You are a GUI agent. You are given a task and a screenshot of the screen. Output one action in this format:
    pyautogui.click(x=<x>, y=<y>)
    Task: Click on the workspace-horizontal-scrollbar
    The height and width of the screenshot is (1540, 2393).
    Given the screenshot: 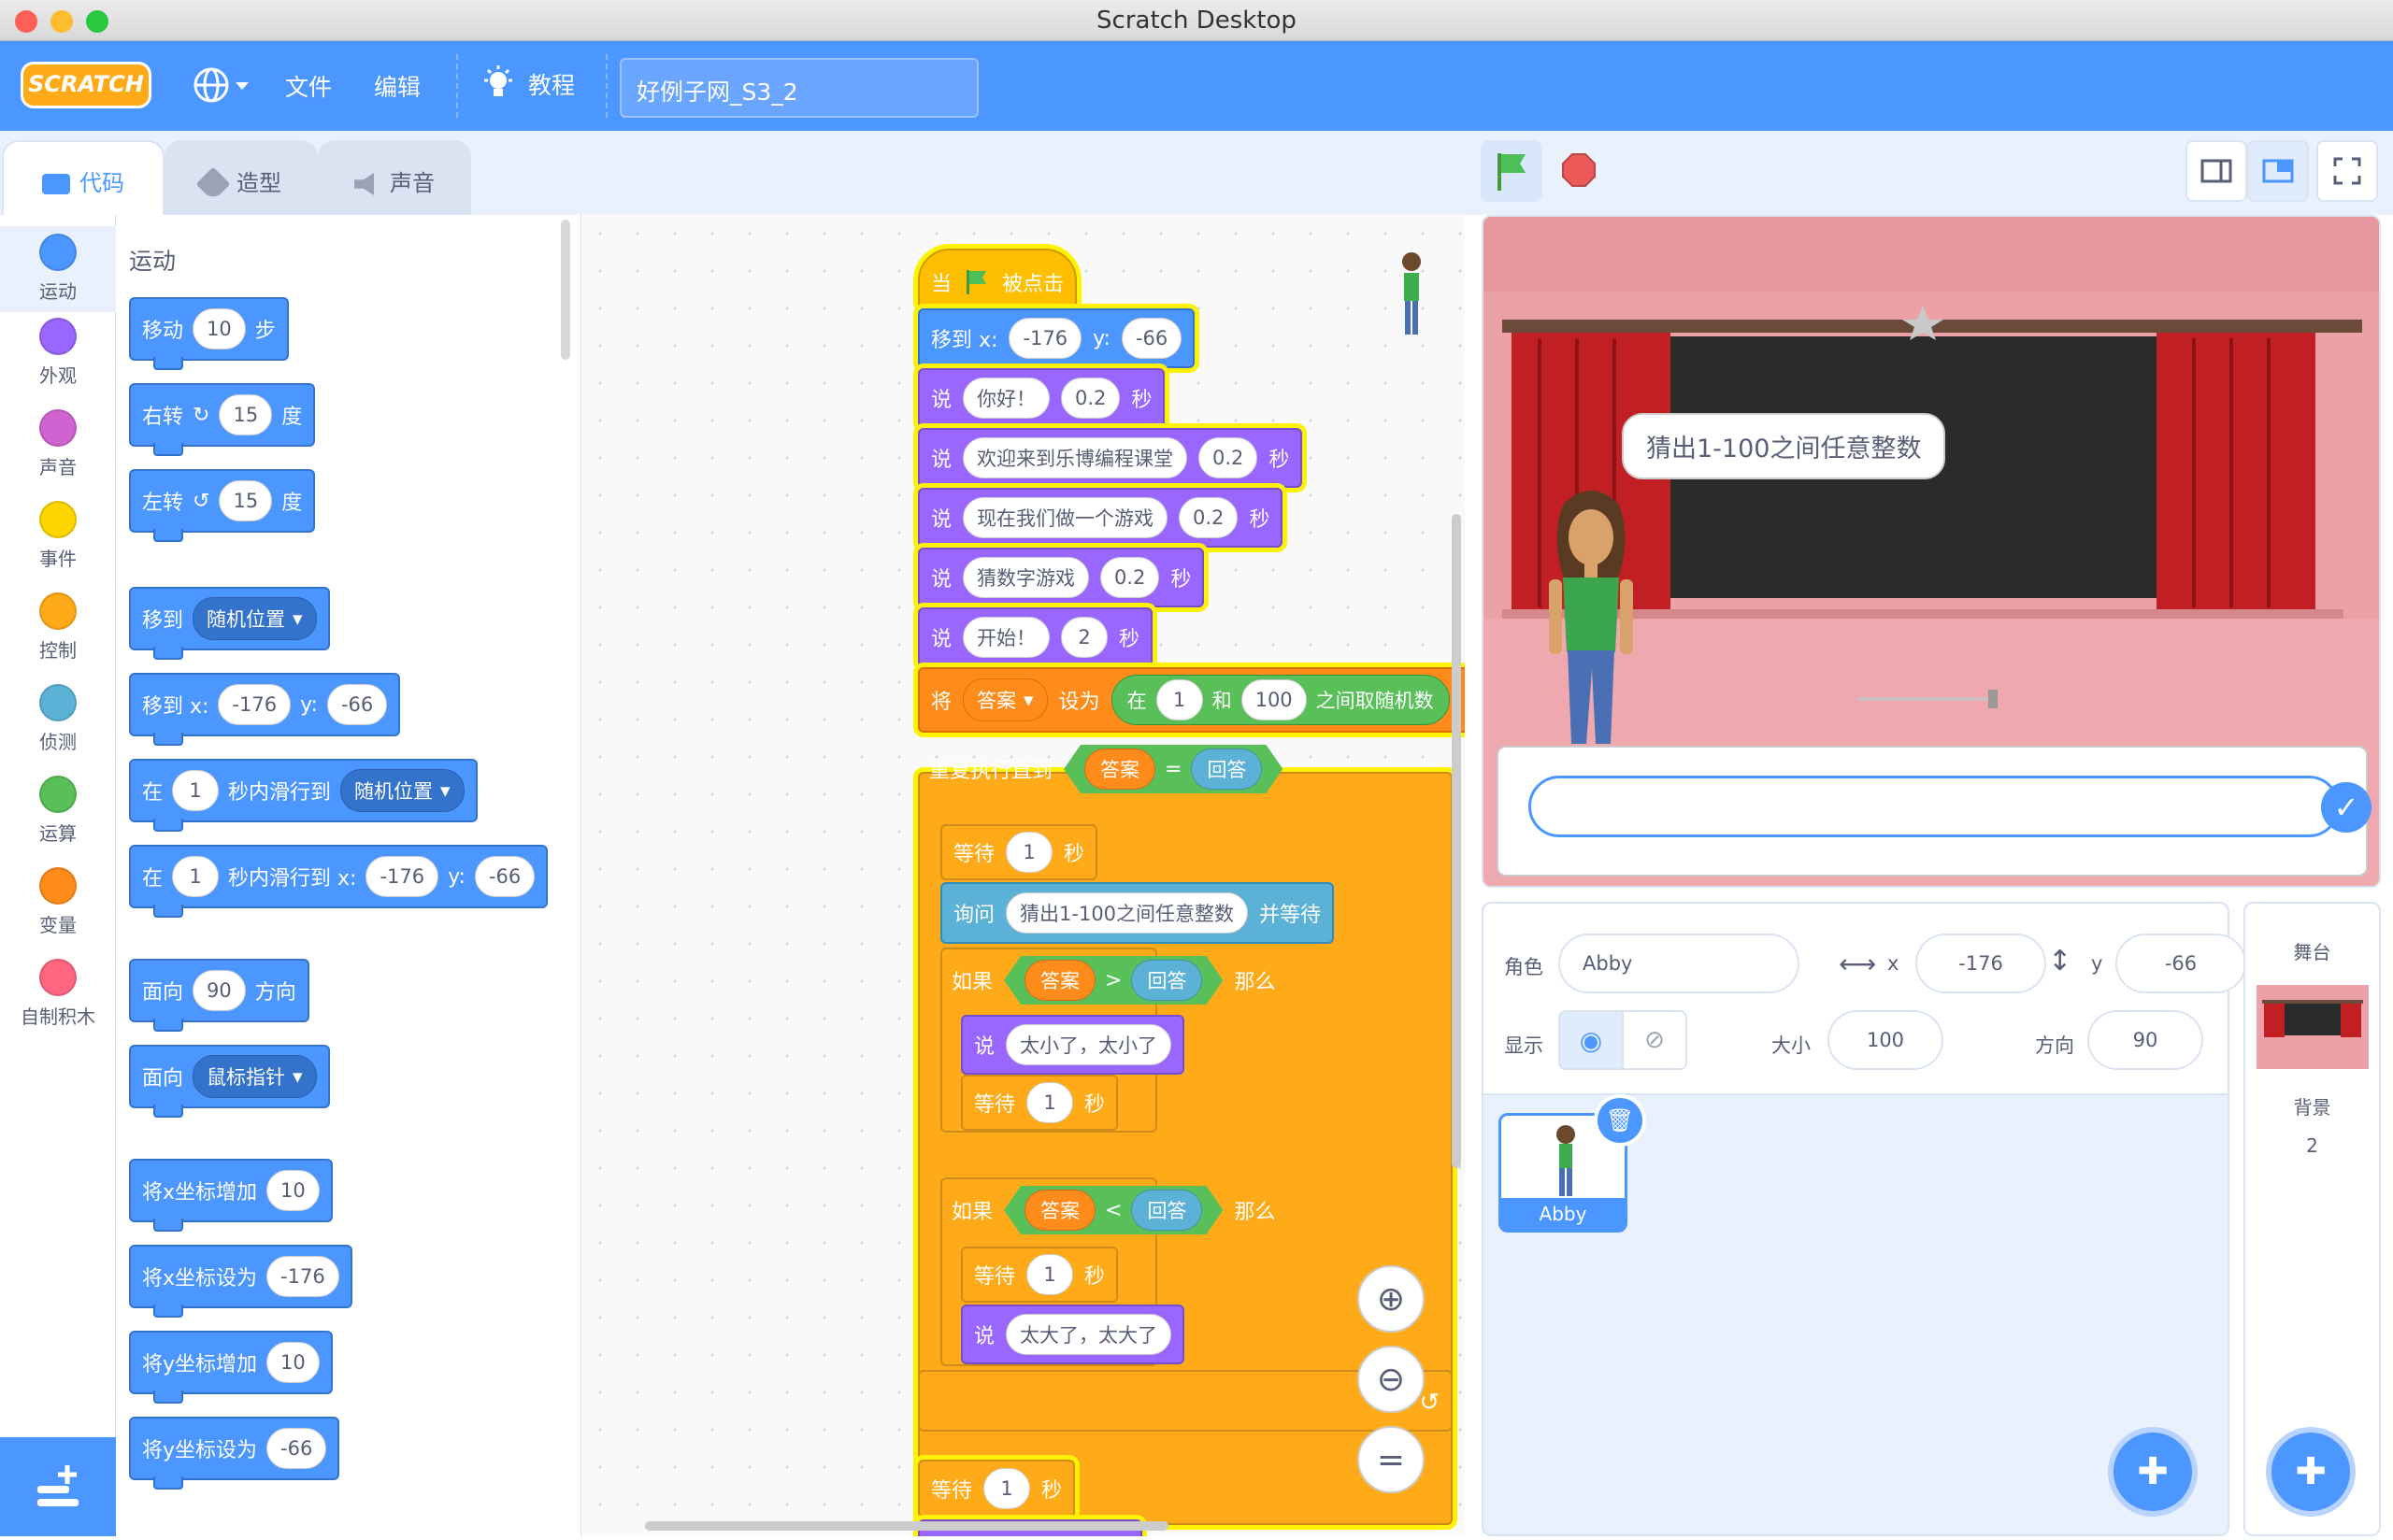 What is the action you would take?
    pyautogui.click(x=907, y=1526)
    